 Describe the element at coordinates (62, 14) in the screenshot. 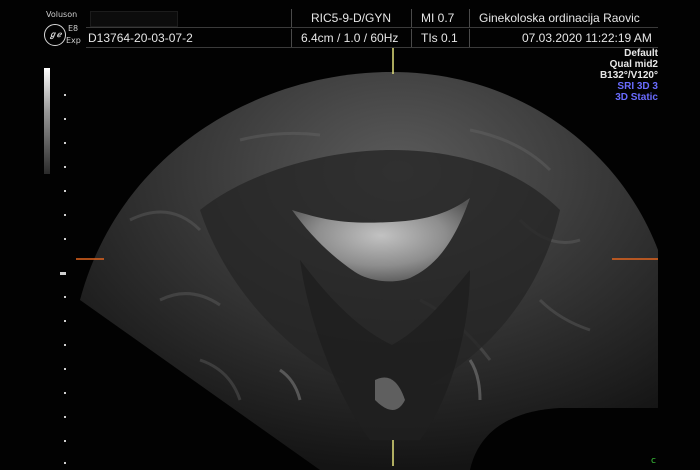

I see `model-top-label: Voluson` at that location.